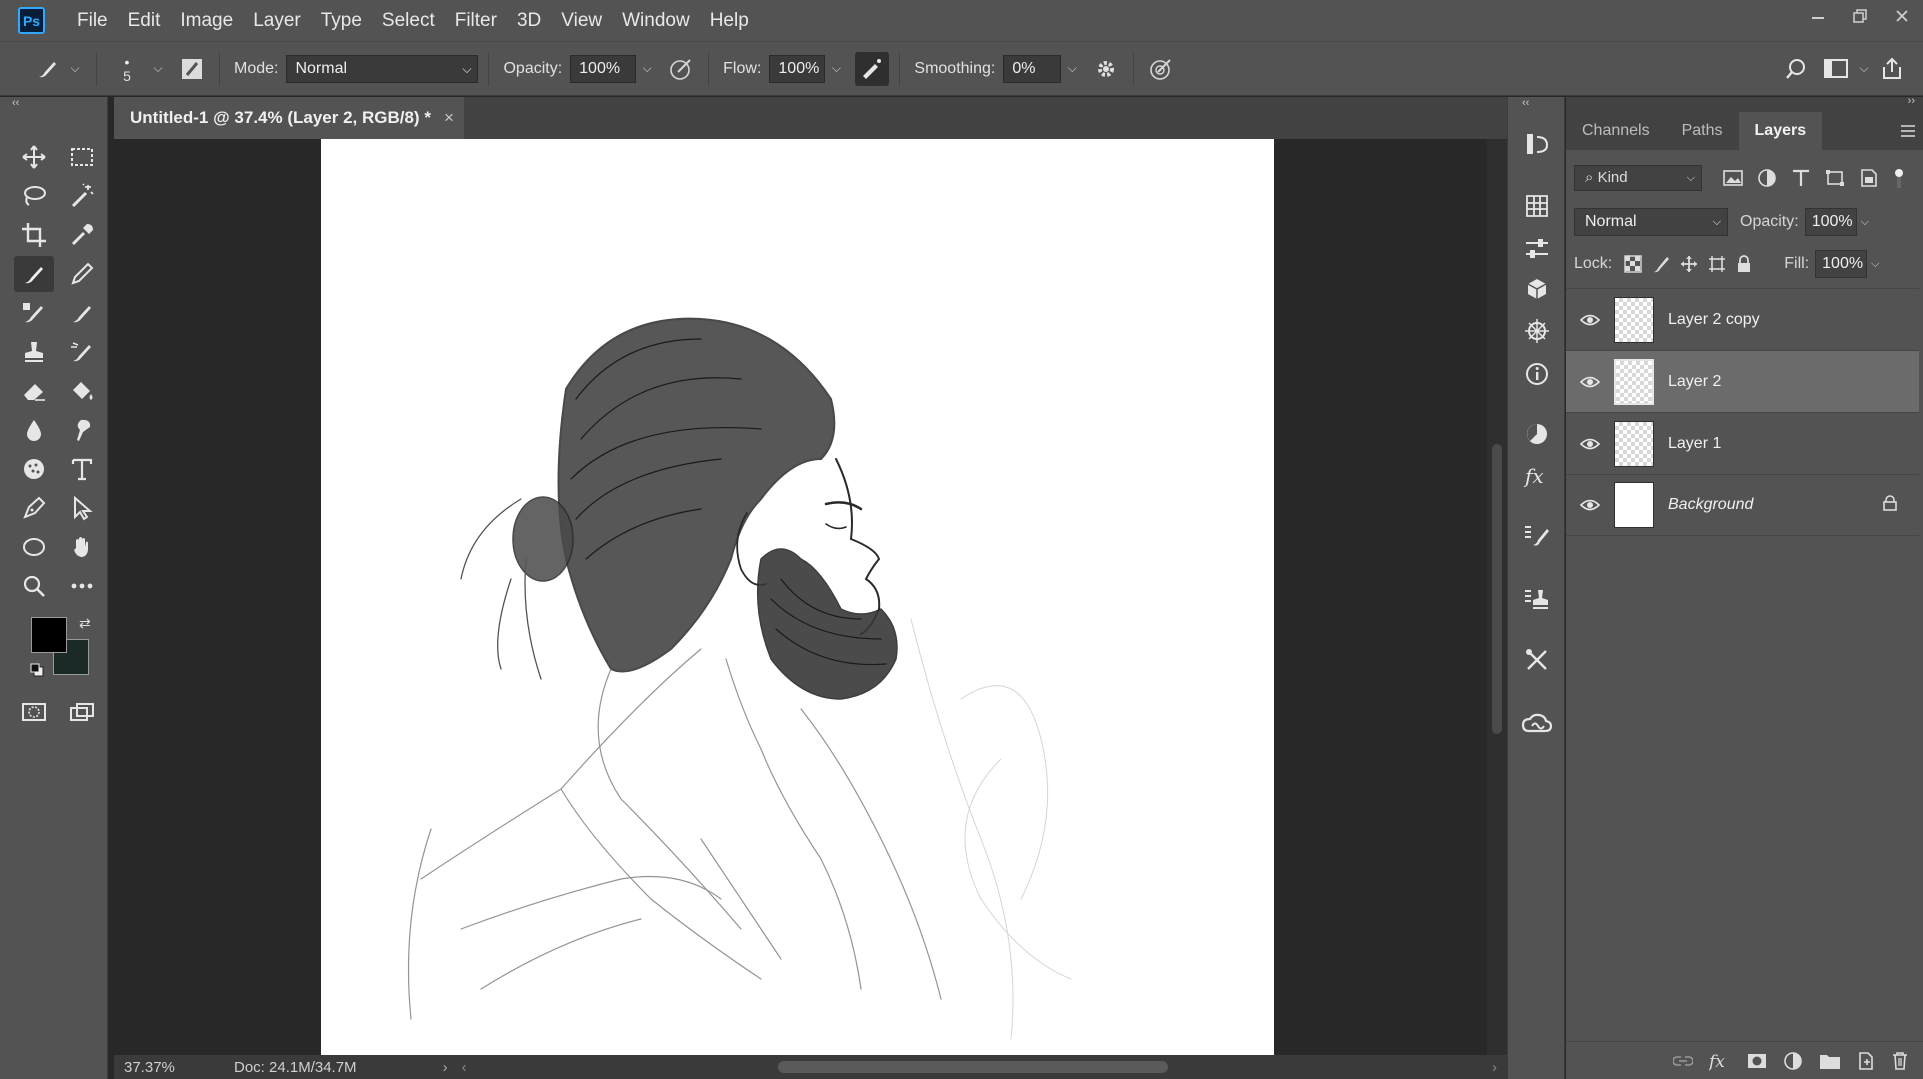  I want to click on pixel-filter-icon, so click(1733, 178).